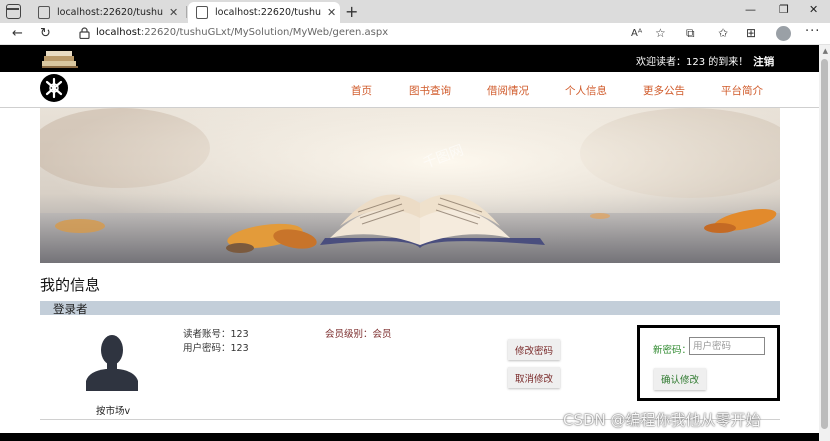  I want to click on csdn-watermark: CSDN @编程你我他从零开始, so click(662, 420).